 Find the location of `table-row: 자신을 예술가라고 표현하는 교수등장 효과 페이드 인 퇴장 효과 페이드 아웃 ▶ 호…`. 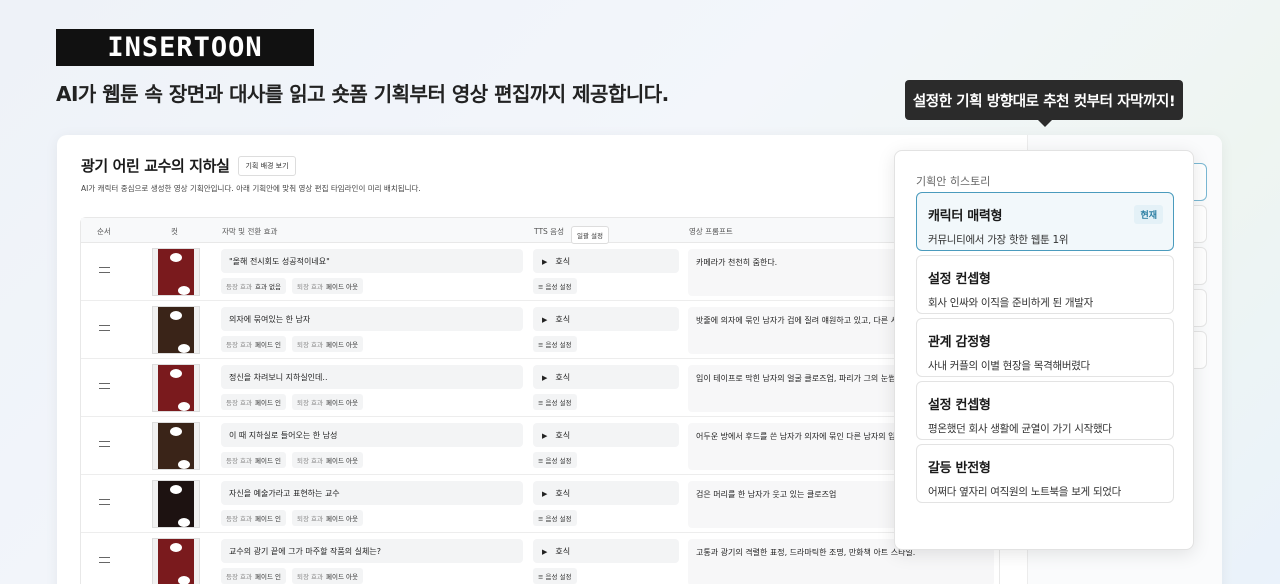

table-row: 자신을 예술가라고 표현하는 교수등장 효과 페이드 인 퇴장 효과 페이드 아웃 ▶ 호… is located at coordinates (540, 504).